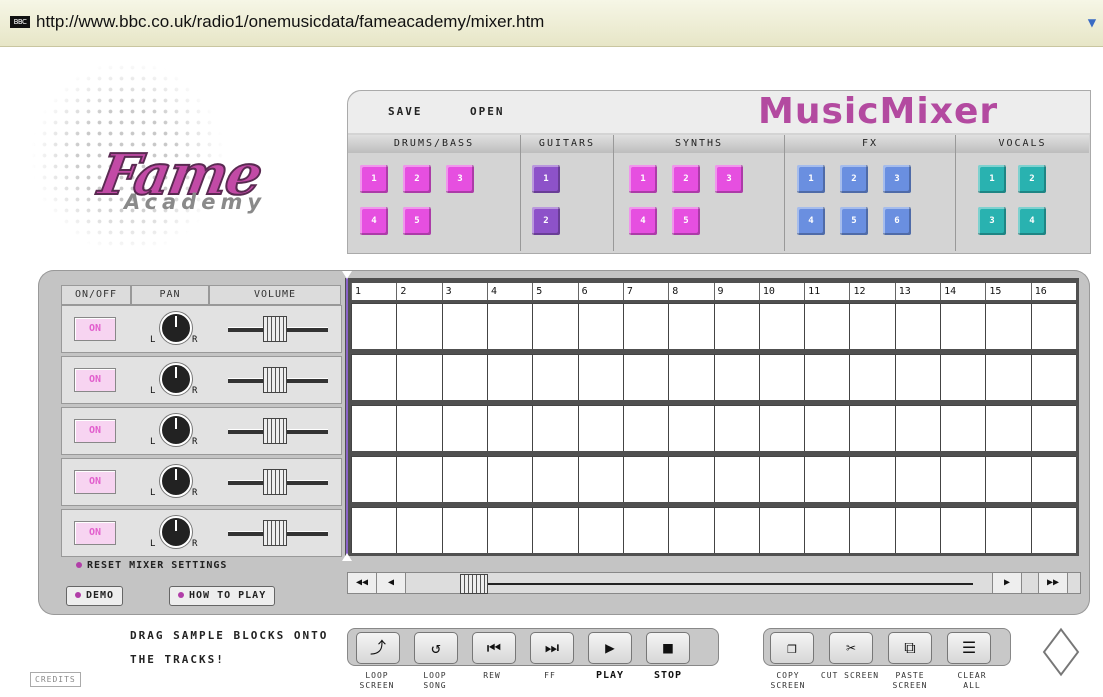 The width and height of the screenshot is (1103, 697). What do you see at coordinates (871, 291) in the screenshot?
I see `timeline-step: 12` at bounding box center [871, 291].